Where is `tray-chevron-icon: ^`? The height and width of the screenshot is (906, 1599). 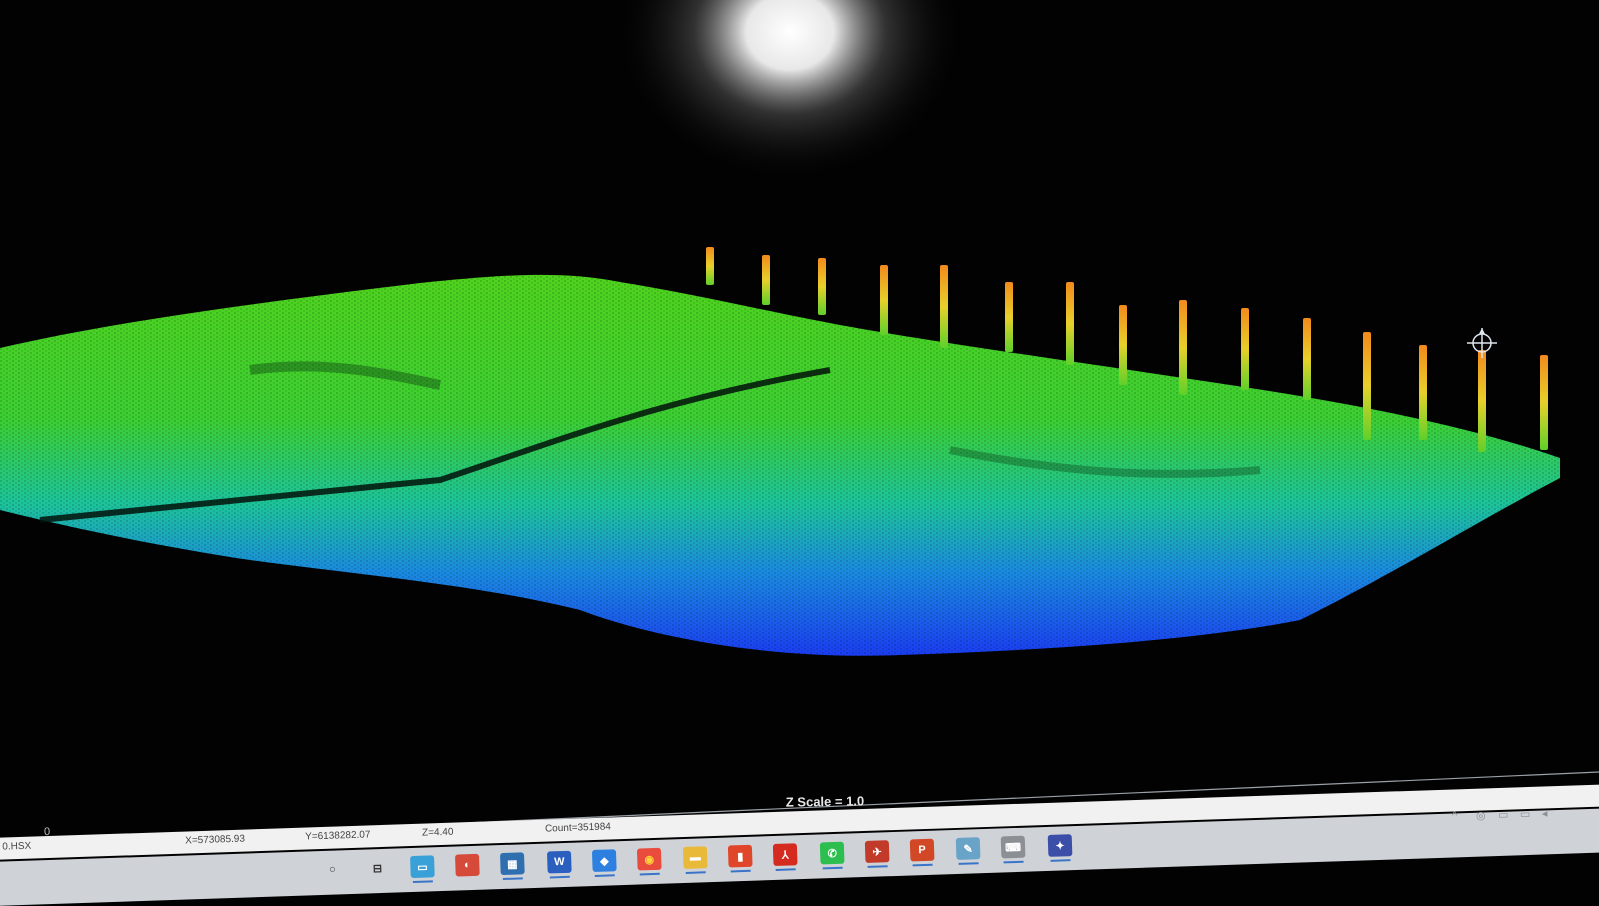
tray-chevron-icon: ^ is located at coordinates (1455, 816).